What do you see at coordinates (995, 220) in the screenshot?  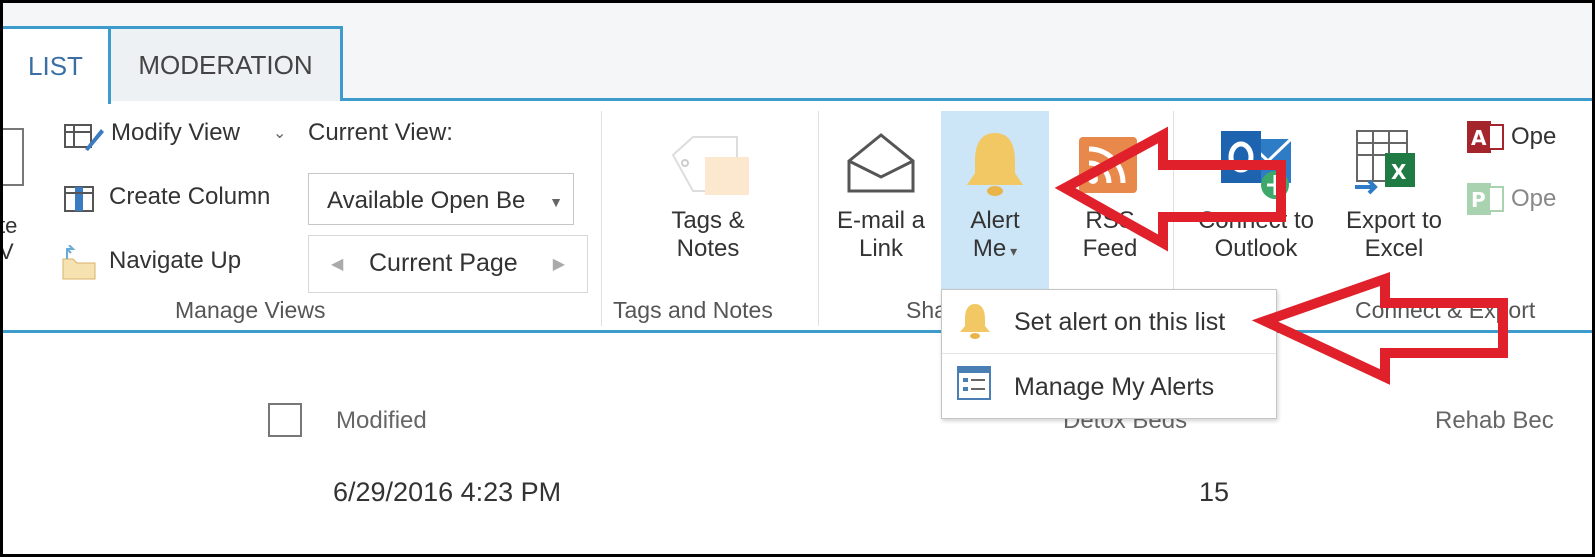 I see `alert-me-label-line1: Alert` at bounding box center [995, 220].